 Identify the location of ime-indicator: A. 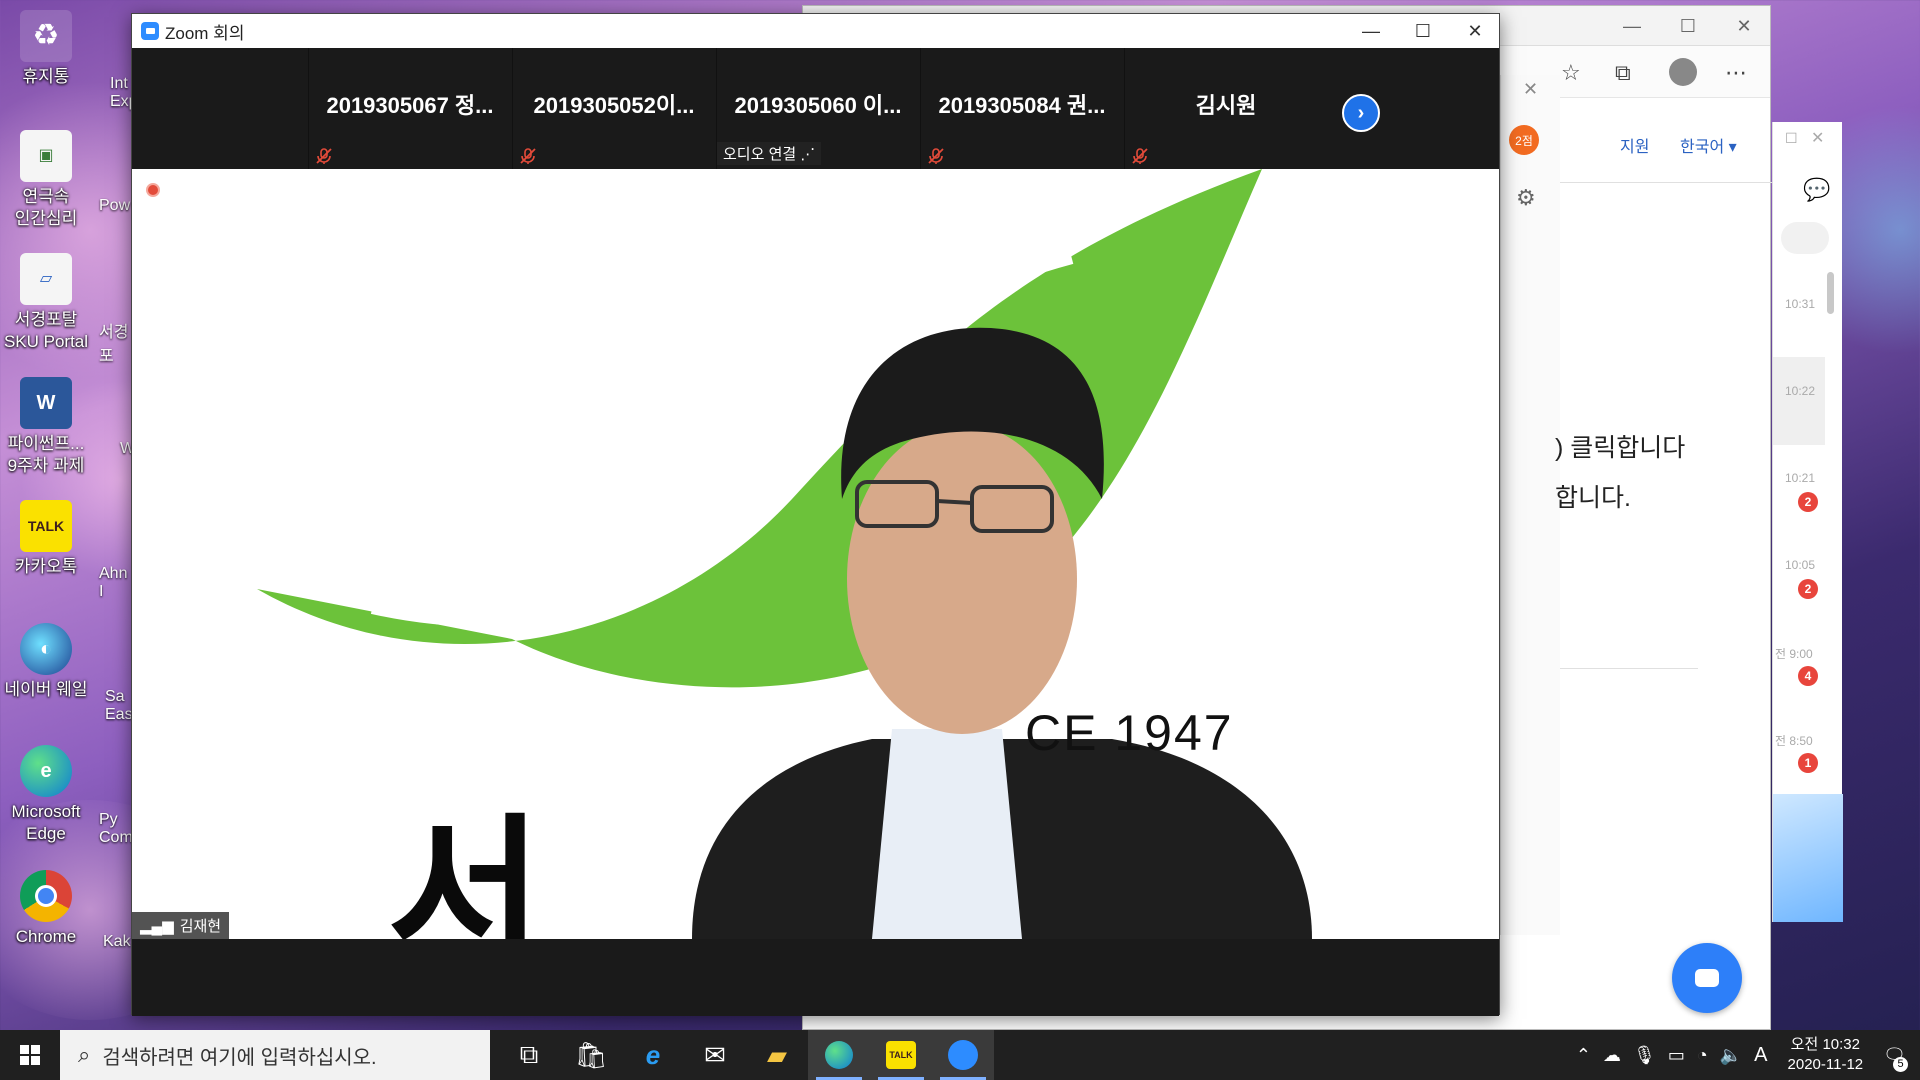
(1760, 1055).